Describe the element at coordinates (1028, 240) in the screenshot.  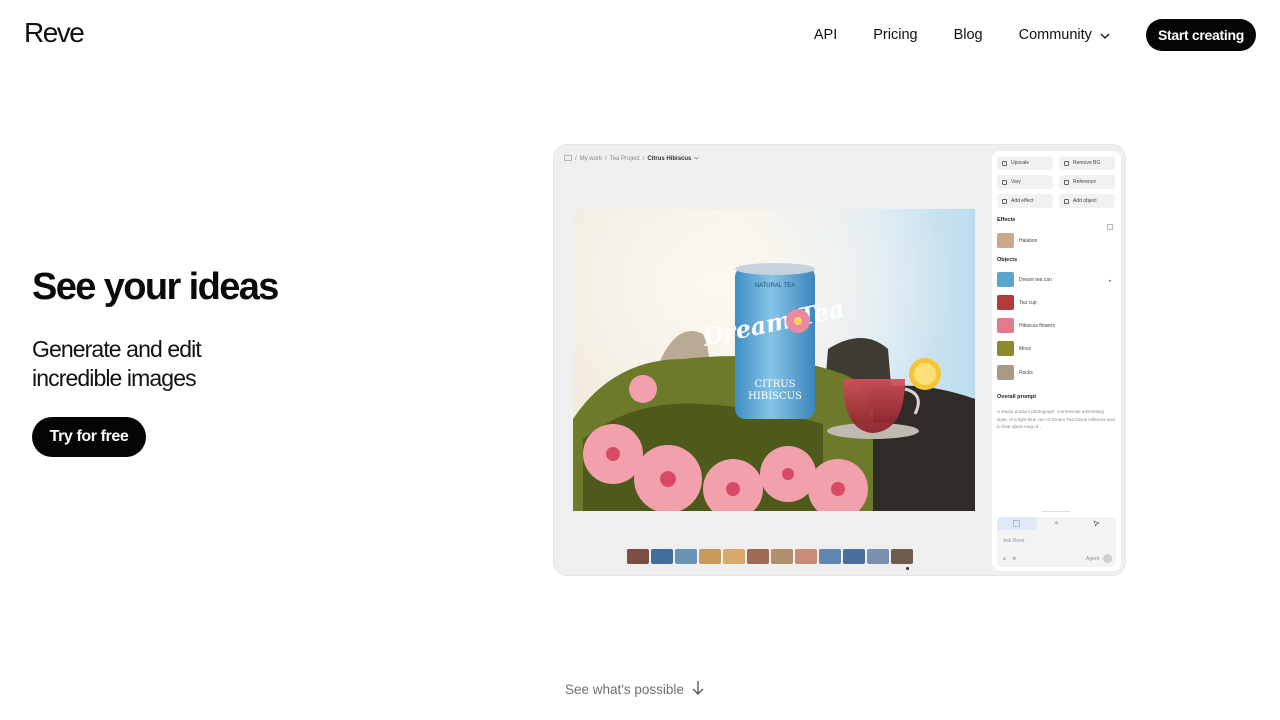
I see `effect-label: Halation` at that location.